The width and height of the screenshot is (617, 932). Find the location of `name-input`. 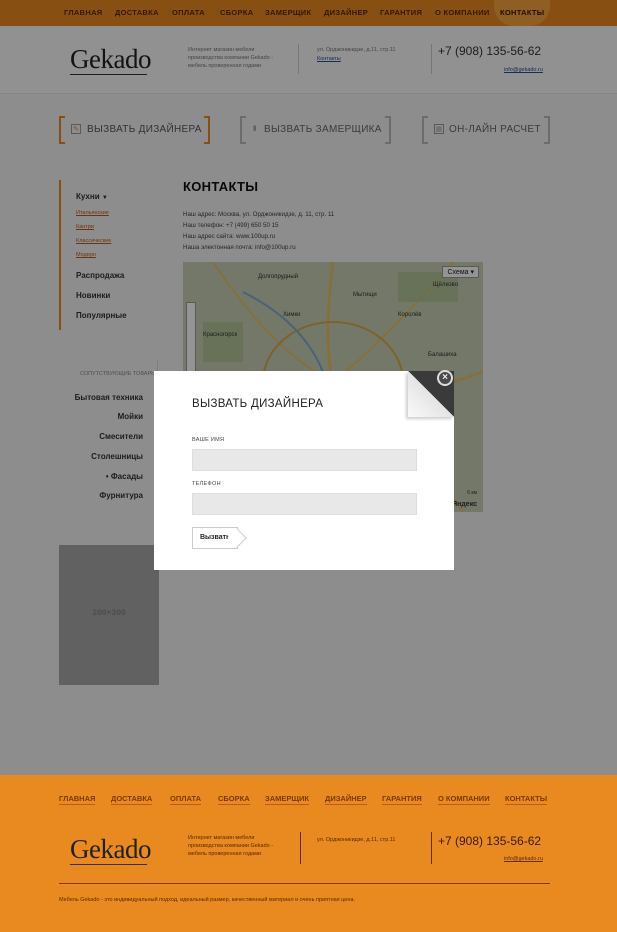

name-input is located at coordinates (304, 460).